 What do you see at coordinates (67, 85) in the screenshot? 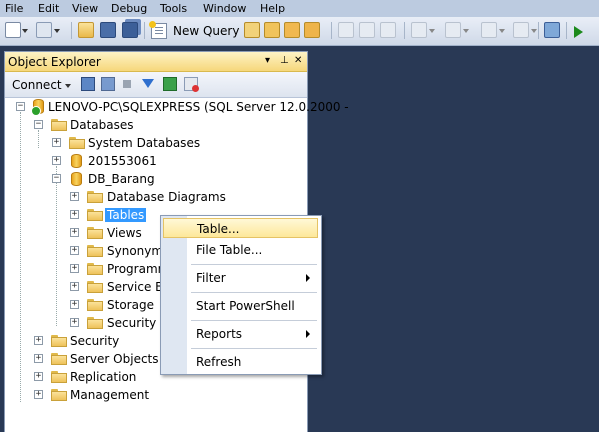
I see `connect-dropdown-icon` at bounding box center [67, 85].